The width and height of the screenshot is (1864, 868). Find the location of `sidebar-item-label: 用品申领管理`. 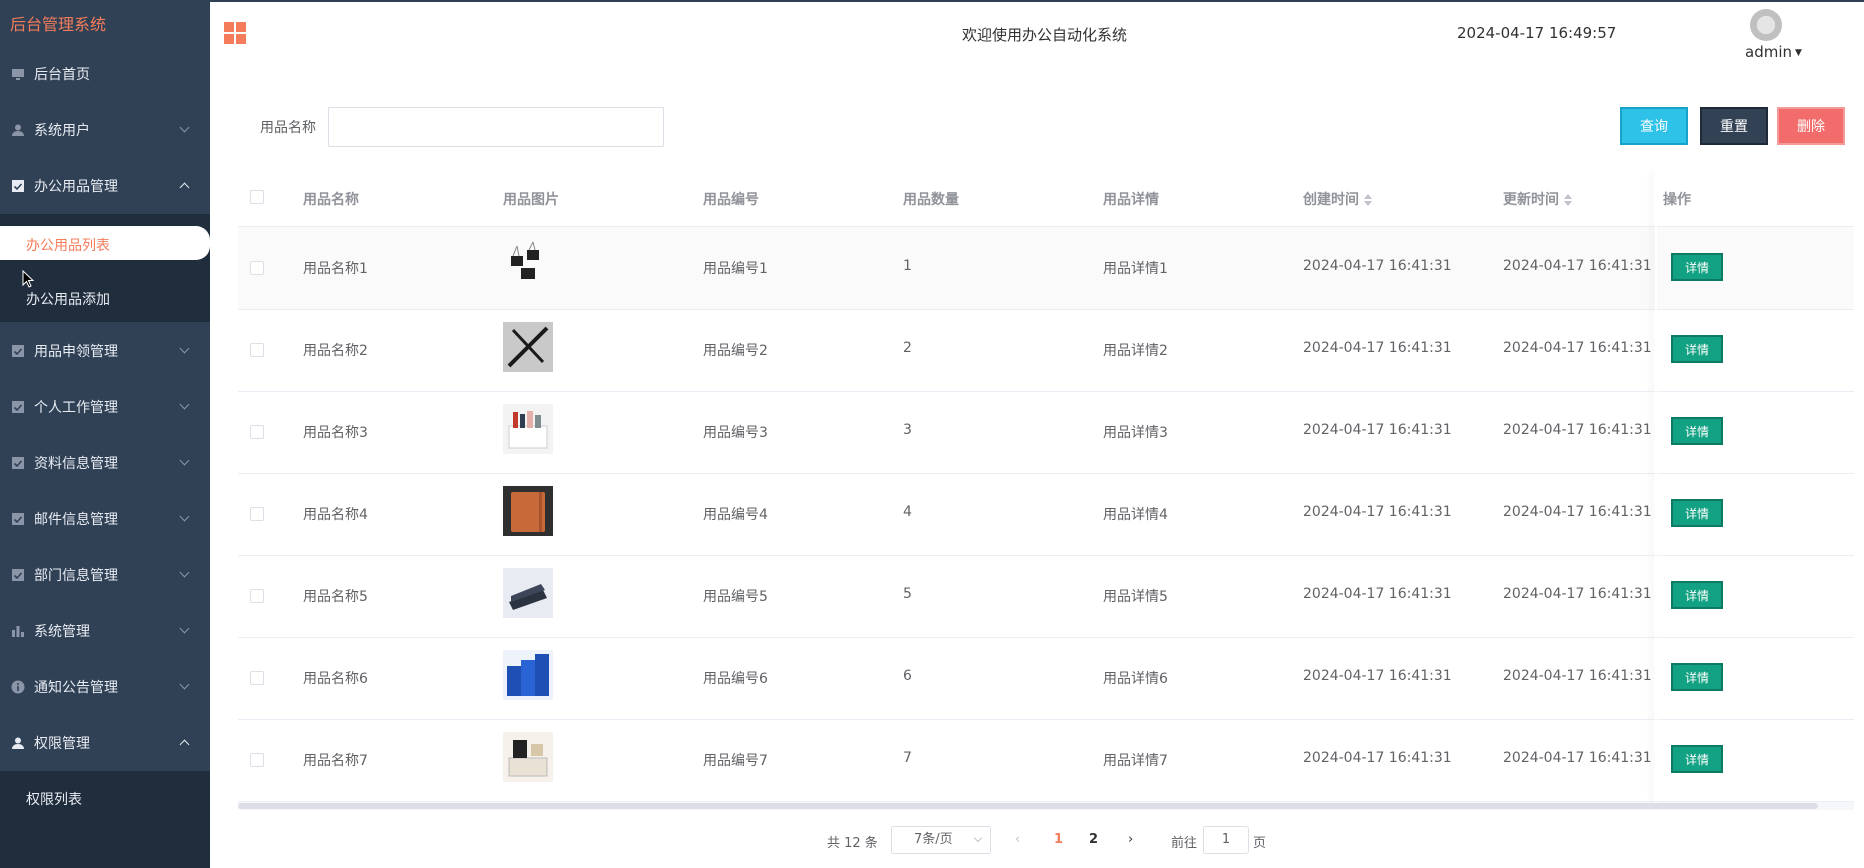

sidebar-item-label: 用品申领管理 is located at coordinates (76, 352).